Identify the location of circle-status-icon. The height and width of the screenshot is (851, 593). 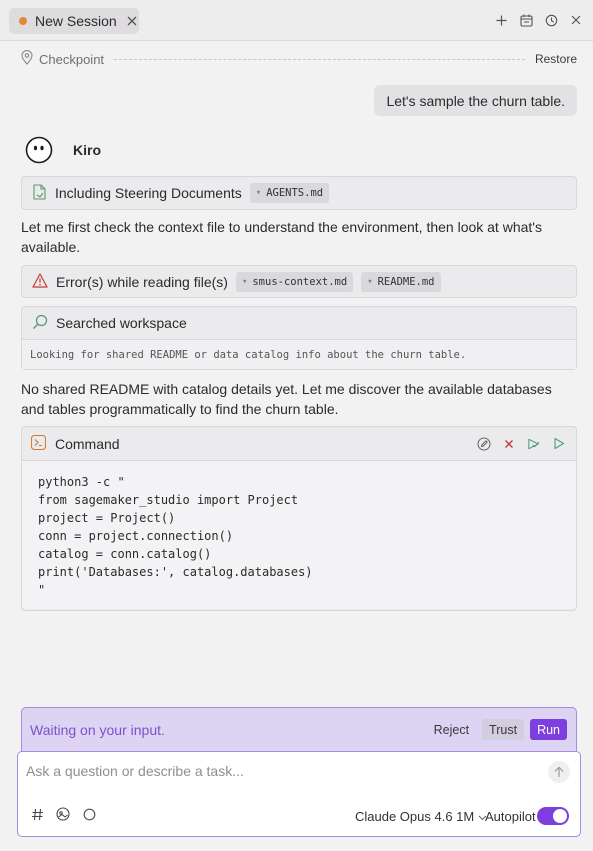
(89, 814).